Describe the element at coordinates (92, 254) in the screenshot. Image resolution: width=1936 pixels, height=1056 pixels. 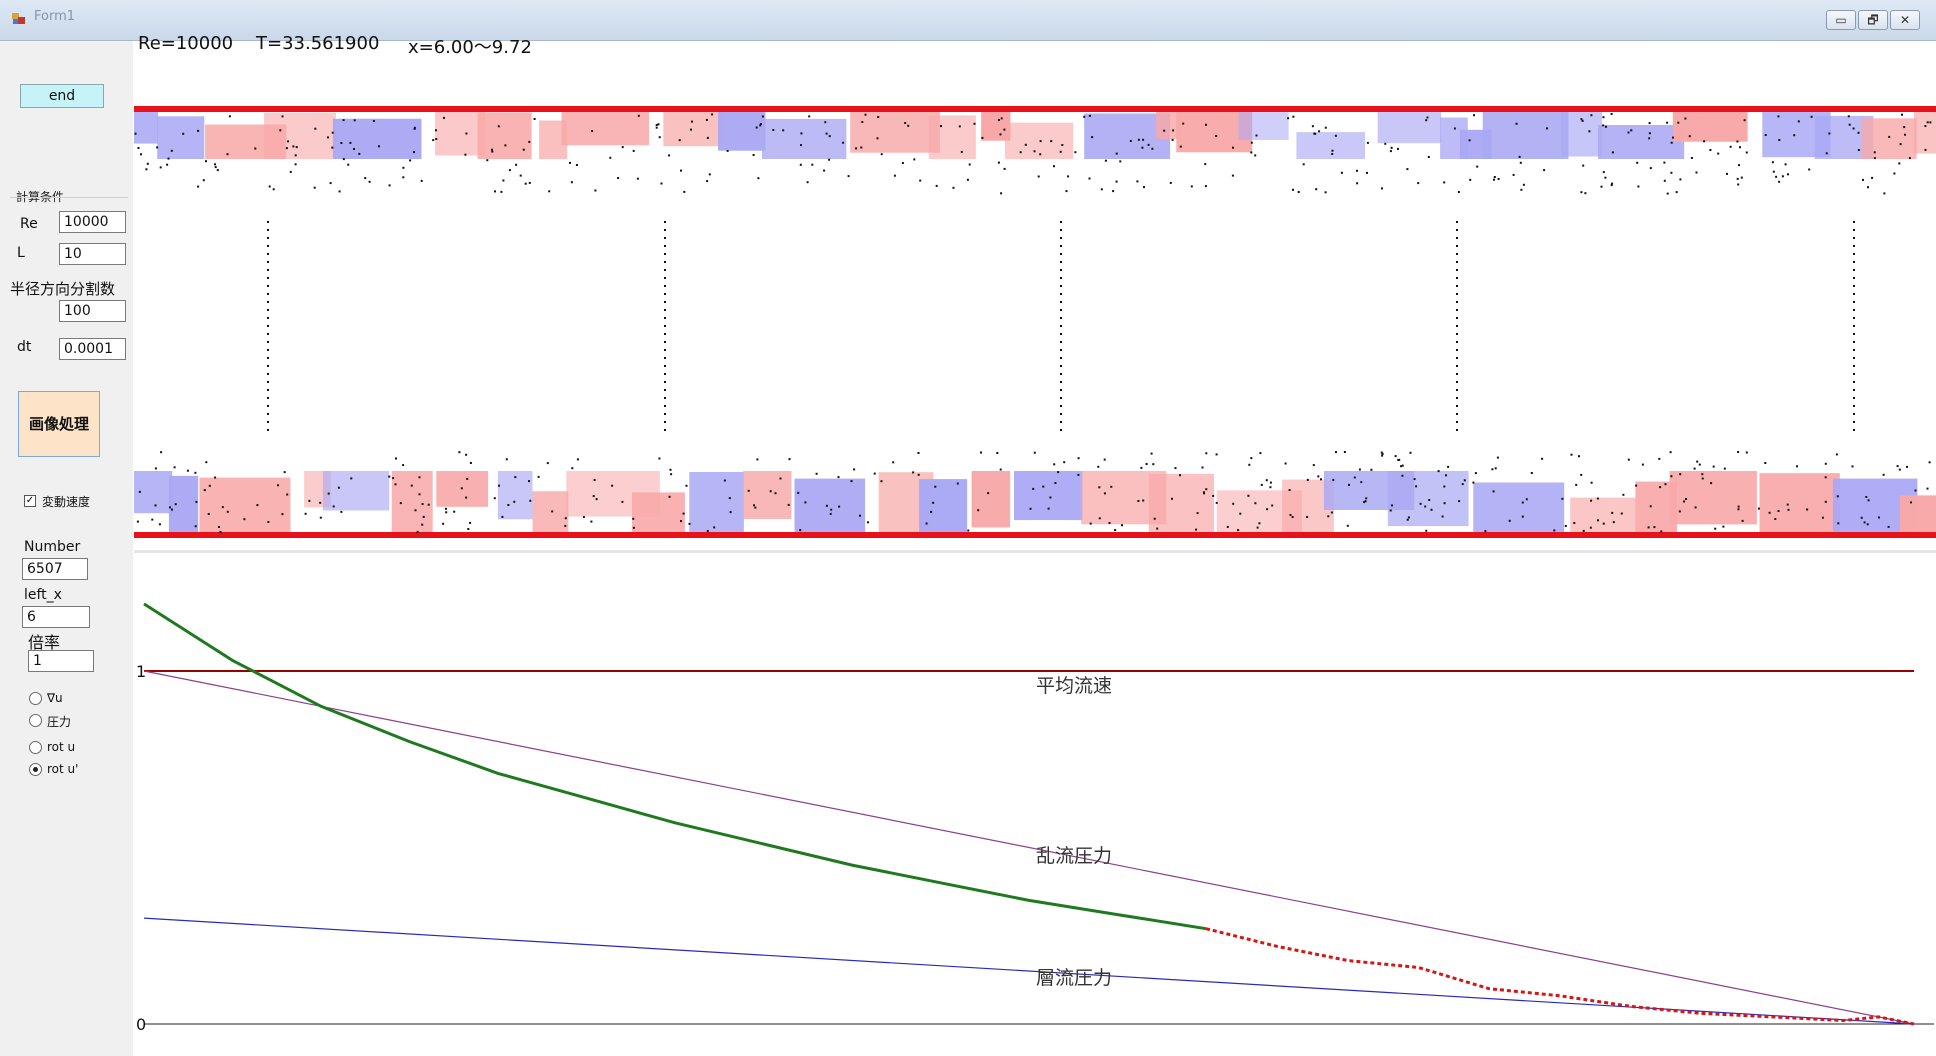
I see `l-input: 10` at that location.